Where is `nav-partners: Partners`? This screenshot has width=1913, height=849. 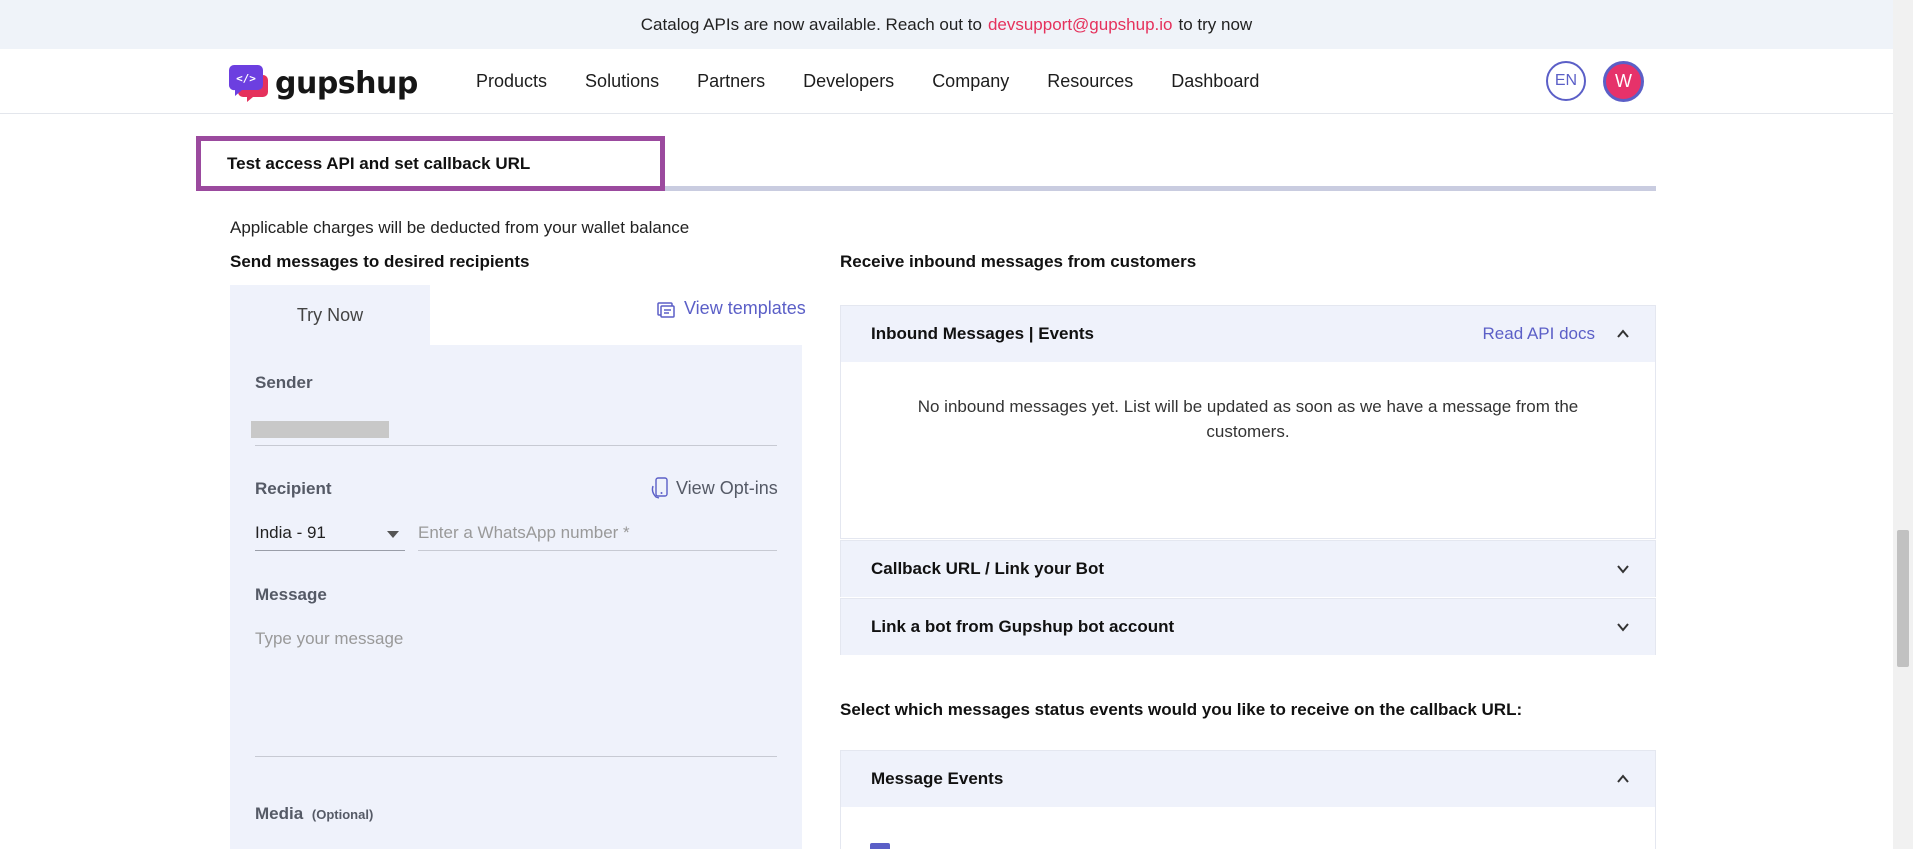 nav-partners: Partners is located at coordinates (731, 81).